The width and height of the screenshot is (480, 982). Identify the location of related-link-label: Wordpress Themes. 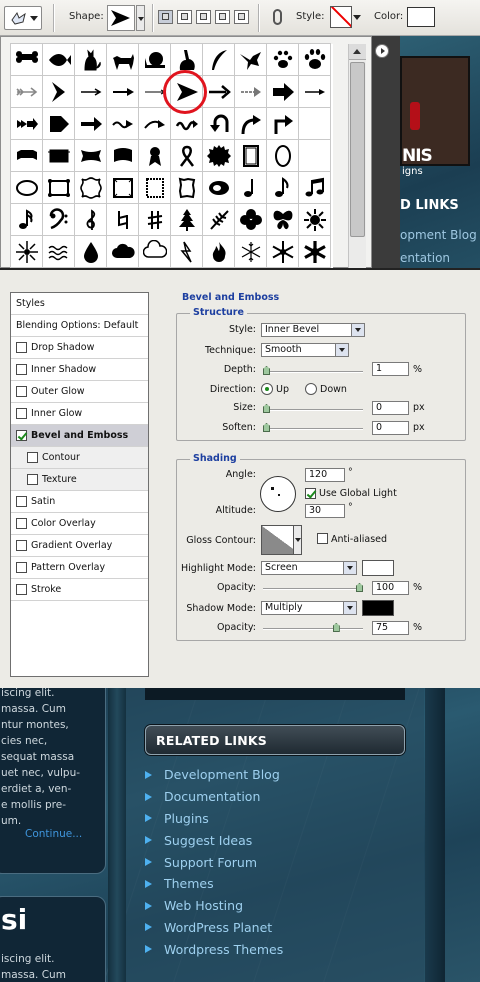
(223, 949).